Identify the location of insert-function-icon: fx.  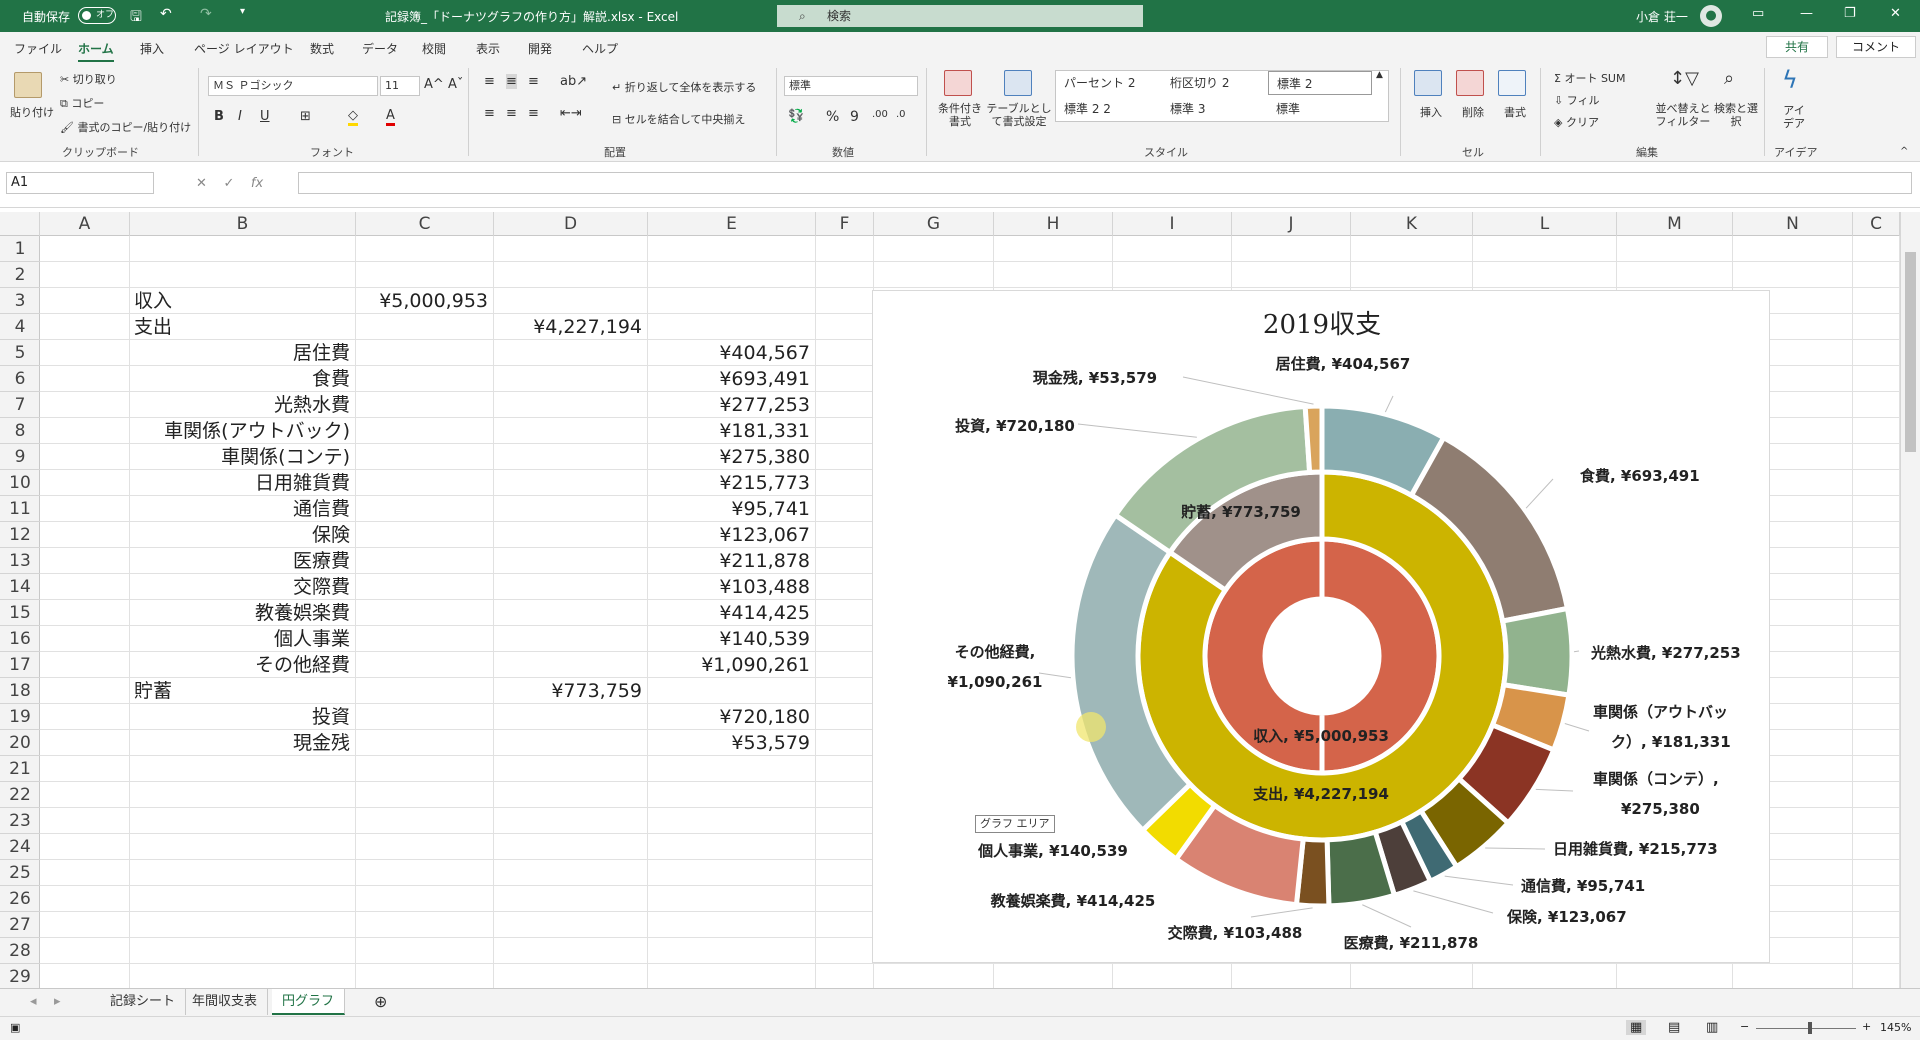
(257, 183).